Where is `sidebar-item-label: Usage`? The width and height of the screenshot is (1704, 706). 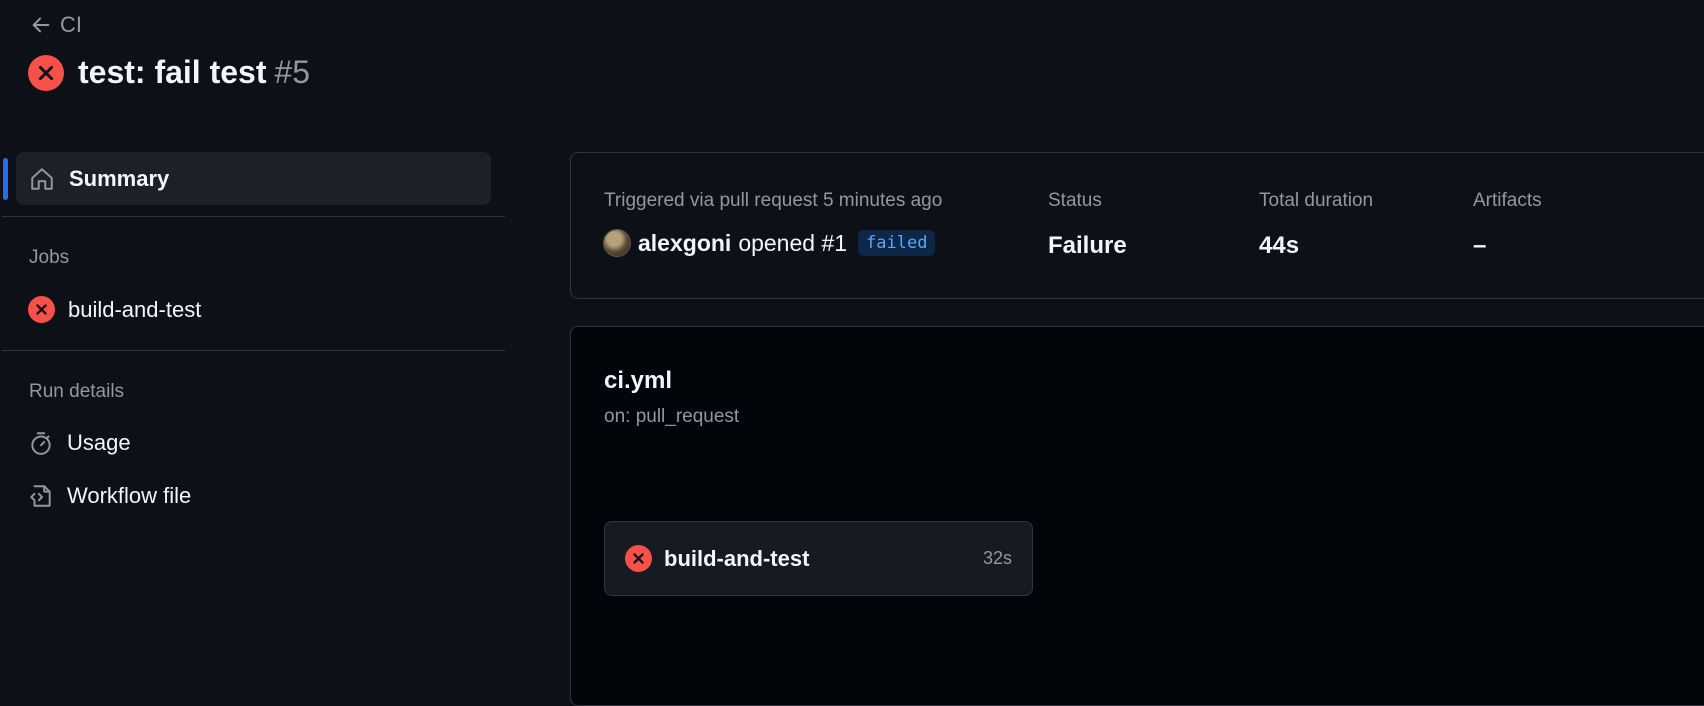 sidebar-item-label: Usage is located at coordinates (99, 442).